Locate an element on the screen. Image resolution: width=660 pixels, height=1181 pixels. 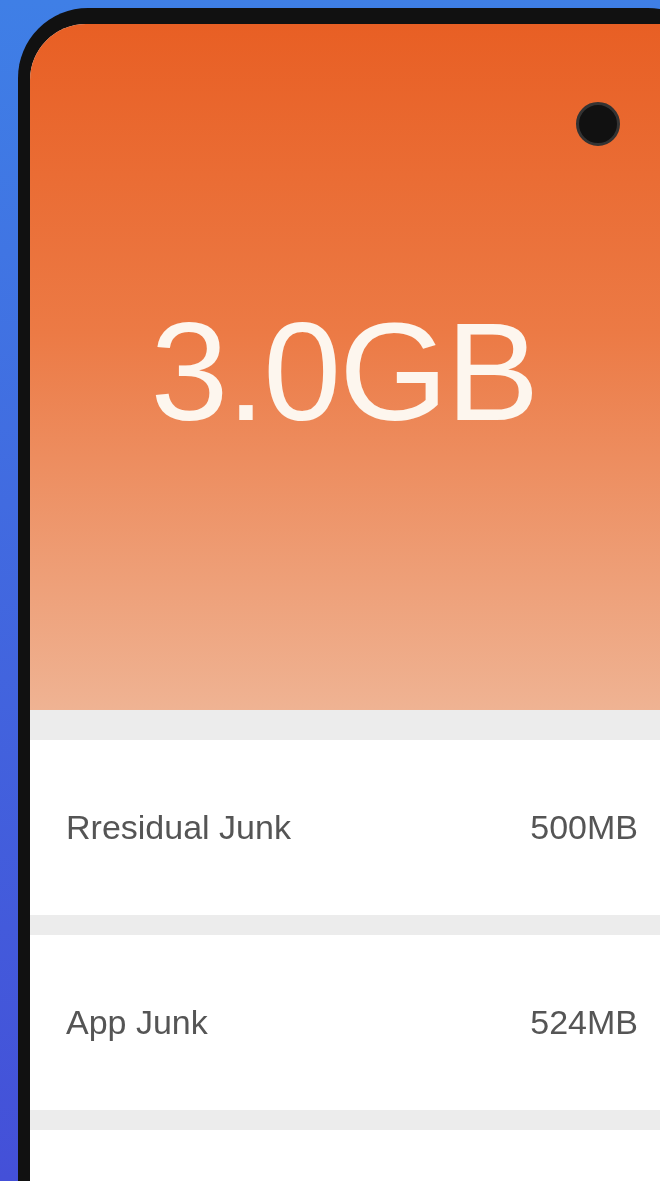
junk-label: App Junk is located at coordinates (137, 1022).